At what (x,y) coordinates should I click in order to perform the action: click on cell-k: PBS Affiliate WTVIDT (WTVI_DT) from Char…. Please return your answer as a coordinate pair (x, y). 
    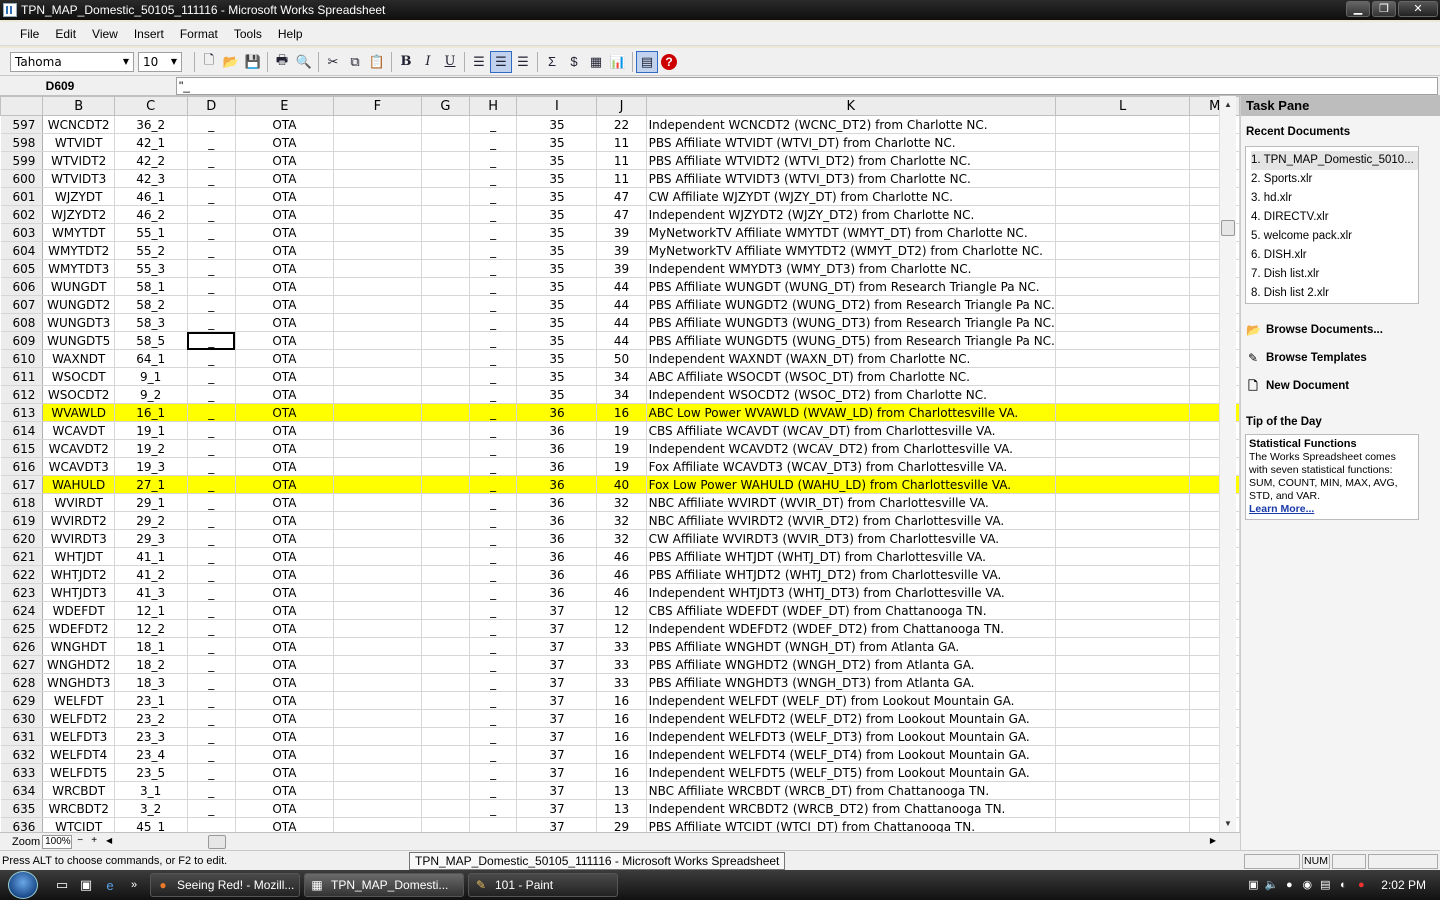
    Looking at the image, I should click on (851, 142).